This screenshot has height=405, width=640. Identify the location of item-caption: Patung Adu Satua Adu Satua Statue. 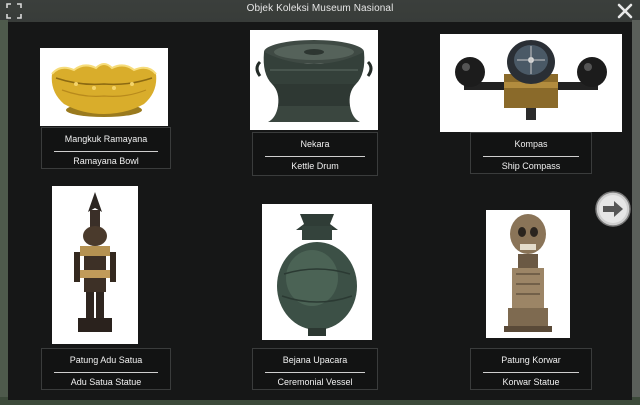
(106, 369).